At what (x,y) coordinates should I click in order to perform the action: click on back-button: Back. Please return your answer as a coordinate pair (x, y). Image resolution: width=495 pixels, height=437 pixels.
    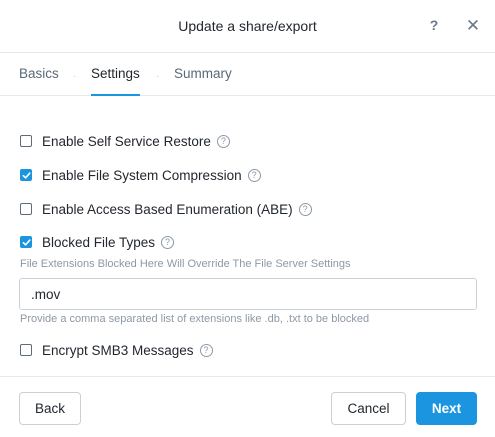
    Looking at the image, I should click on (50, 408).